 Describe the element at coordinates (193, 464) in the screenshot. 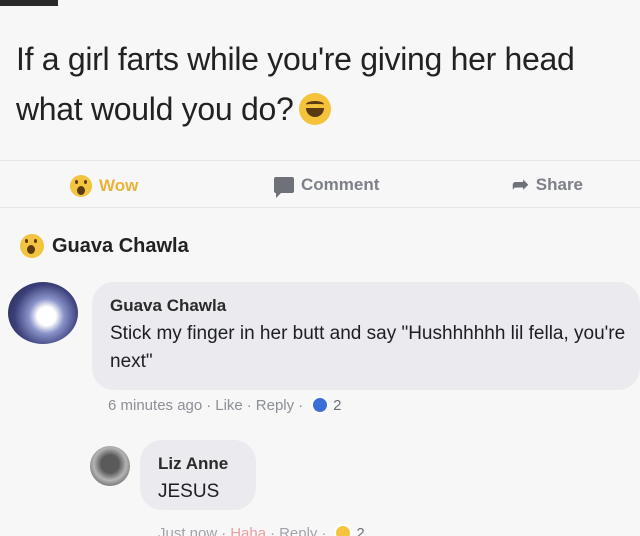

I see `comment-author: Liz Anne` at that location.